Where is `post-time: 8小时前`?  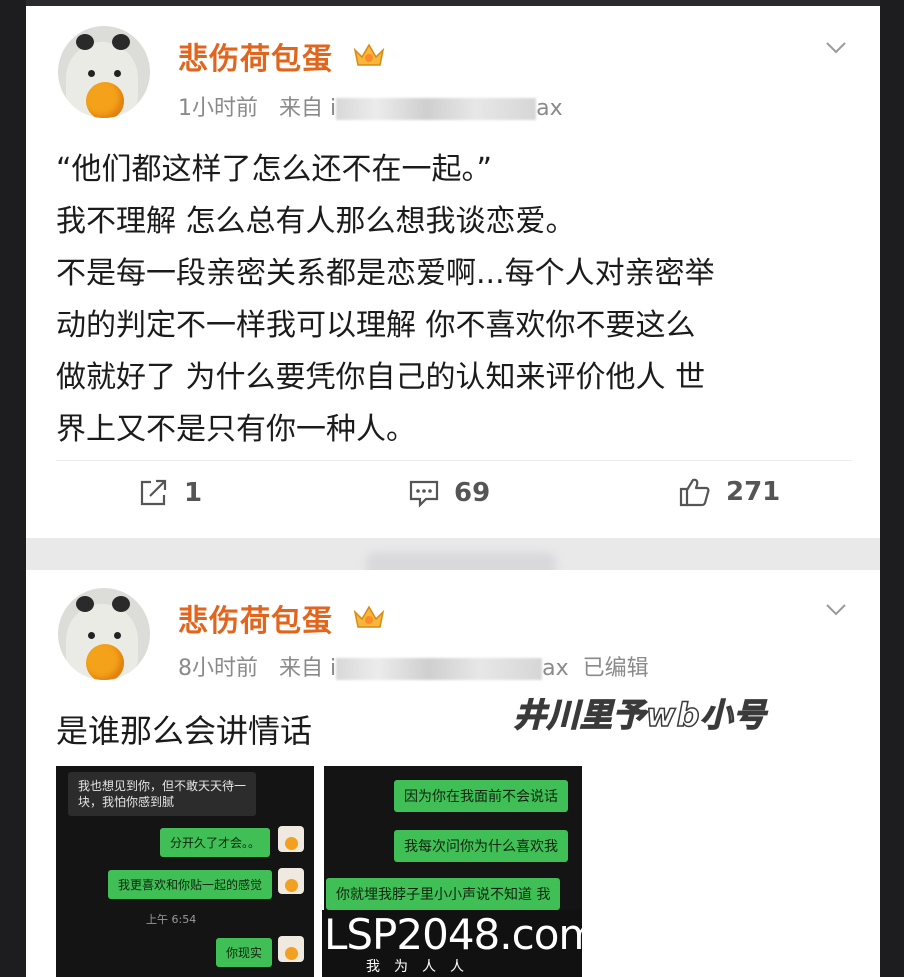
post-time: 8小时前 is located at coordinates (218, 668).